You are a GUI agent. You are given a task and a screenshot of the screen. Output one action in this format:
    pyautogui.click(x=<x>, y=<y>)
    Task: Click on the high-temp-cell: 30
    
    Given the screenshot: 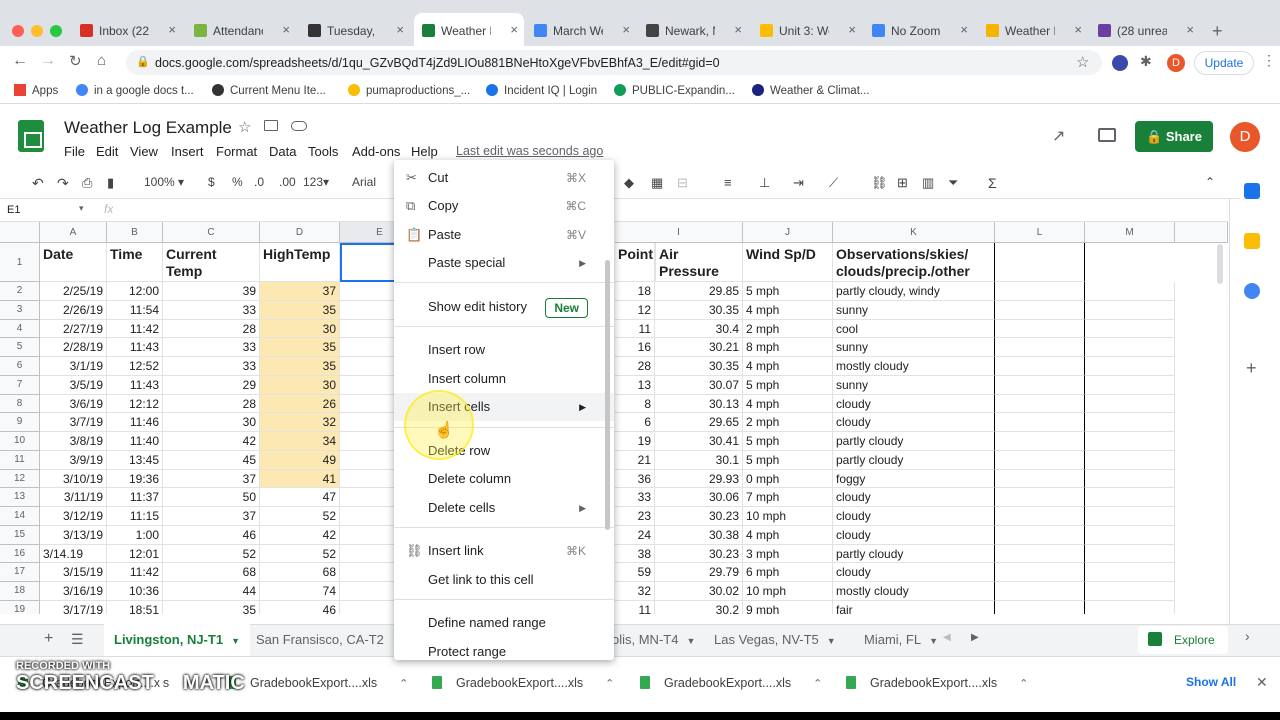 What is the action you would take?
    pyautogui.click(x=300, y=385)
    